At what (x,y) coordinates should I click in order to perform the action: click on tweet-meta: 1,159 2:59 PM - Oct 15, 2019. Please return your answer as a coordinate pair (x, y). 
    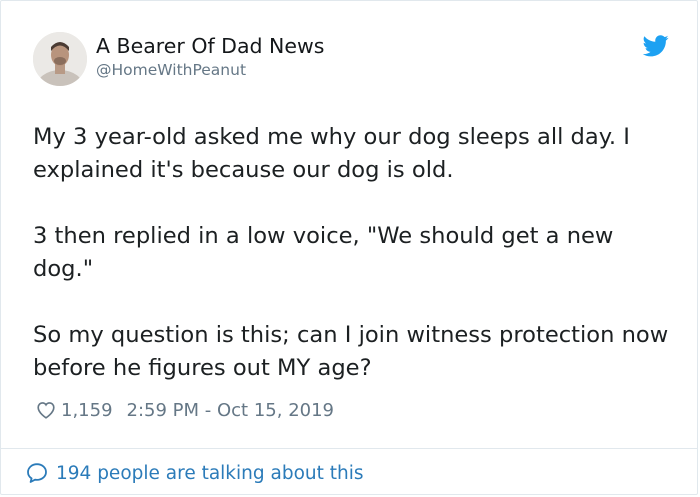
    Looking at the image, I should click on (184, 410).